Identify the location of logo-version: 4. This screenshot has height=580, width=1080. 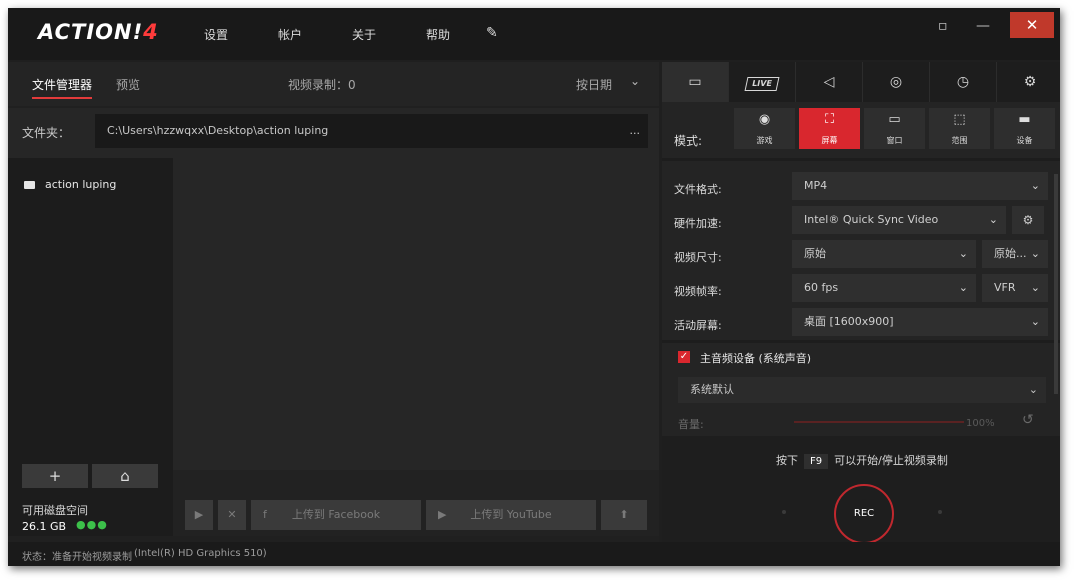
(151, 32).